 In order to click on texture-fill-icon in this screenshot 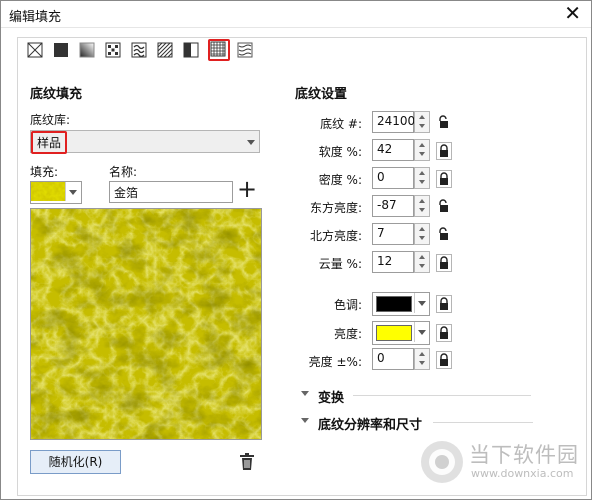, I will do `click(218, 49)`.